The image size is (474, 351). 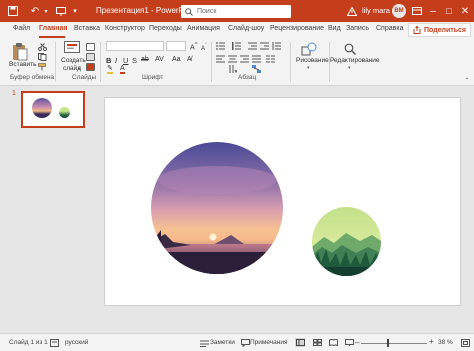 What do you see at coordinates (159, 59) in the screenshot?
I see `character-spacing-icon: AV` at bounding box center [159, 59].